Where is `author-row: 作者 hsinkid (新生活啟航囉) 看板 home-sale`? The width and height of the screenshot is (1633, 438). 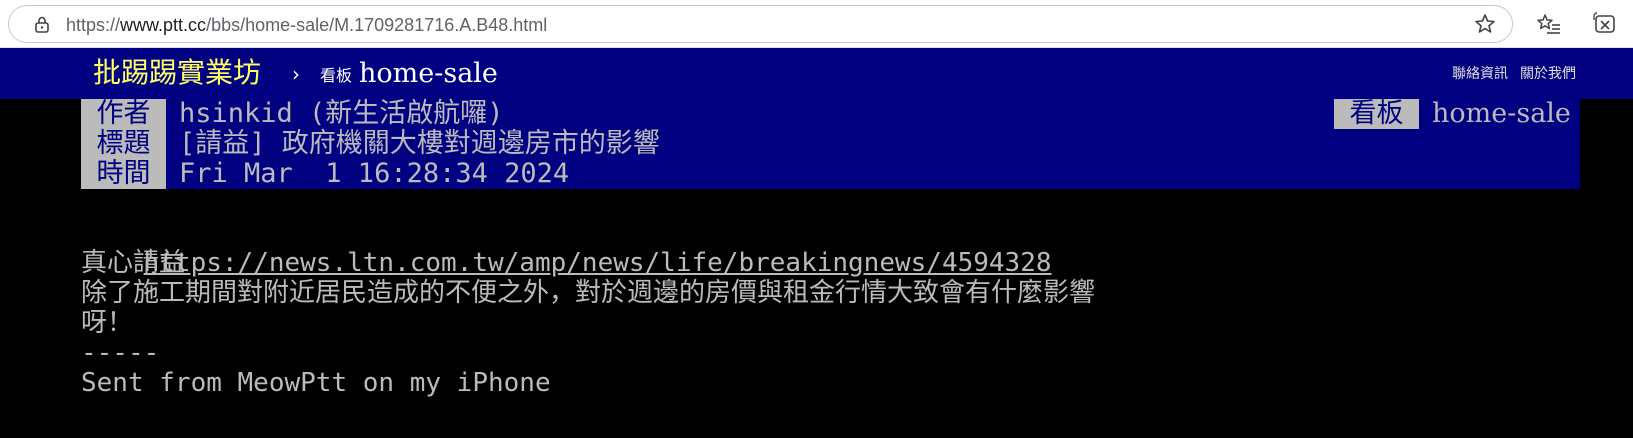
author-row: 作者 hsinkid (新生活啟航囉) 看板 home-sale is located at coordinates (830, 114).